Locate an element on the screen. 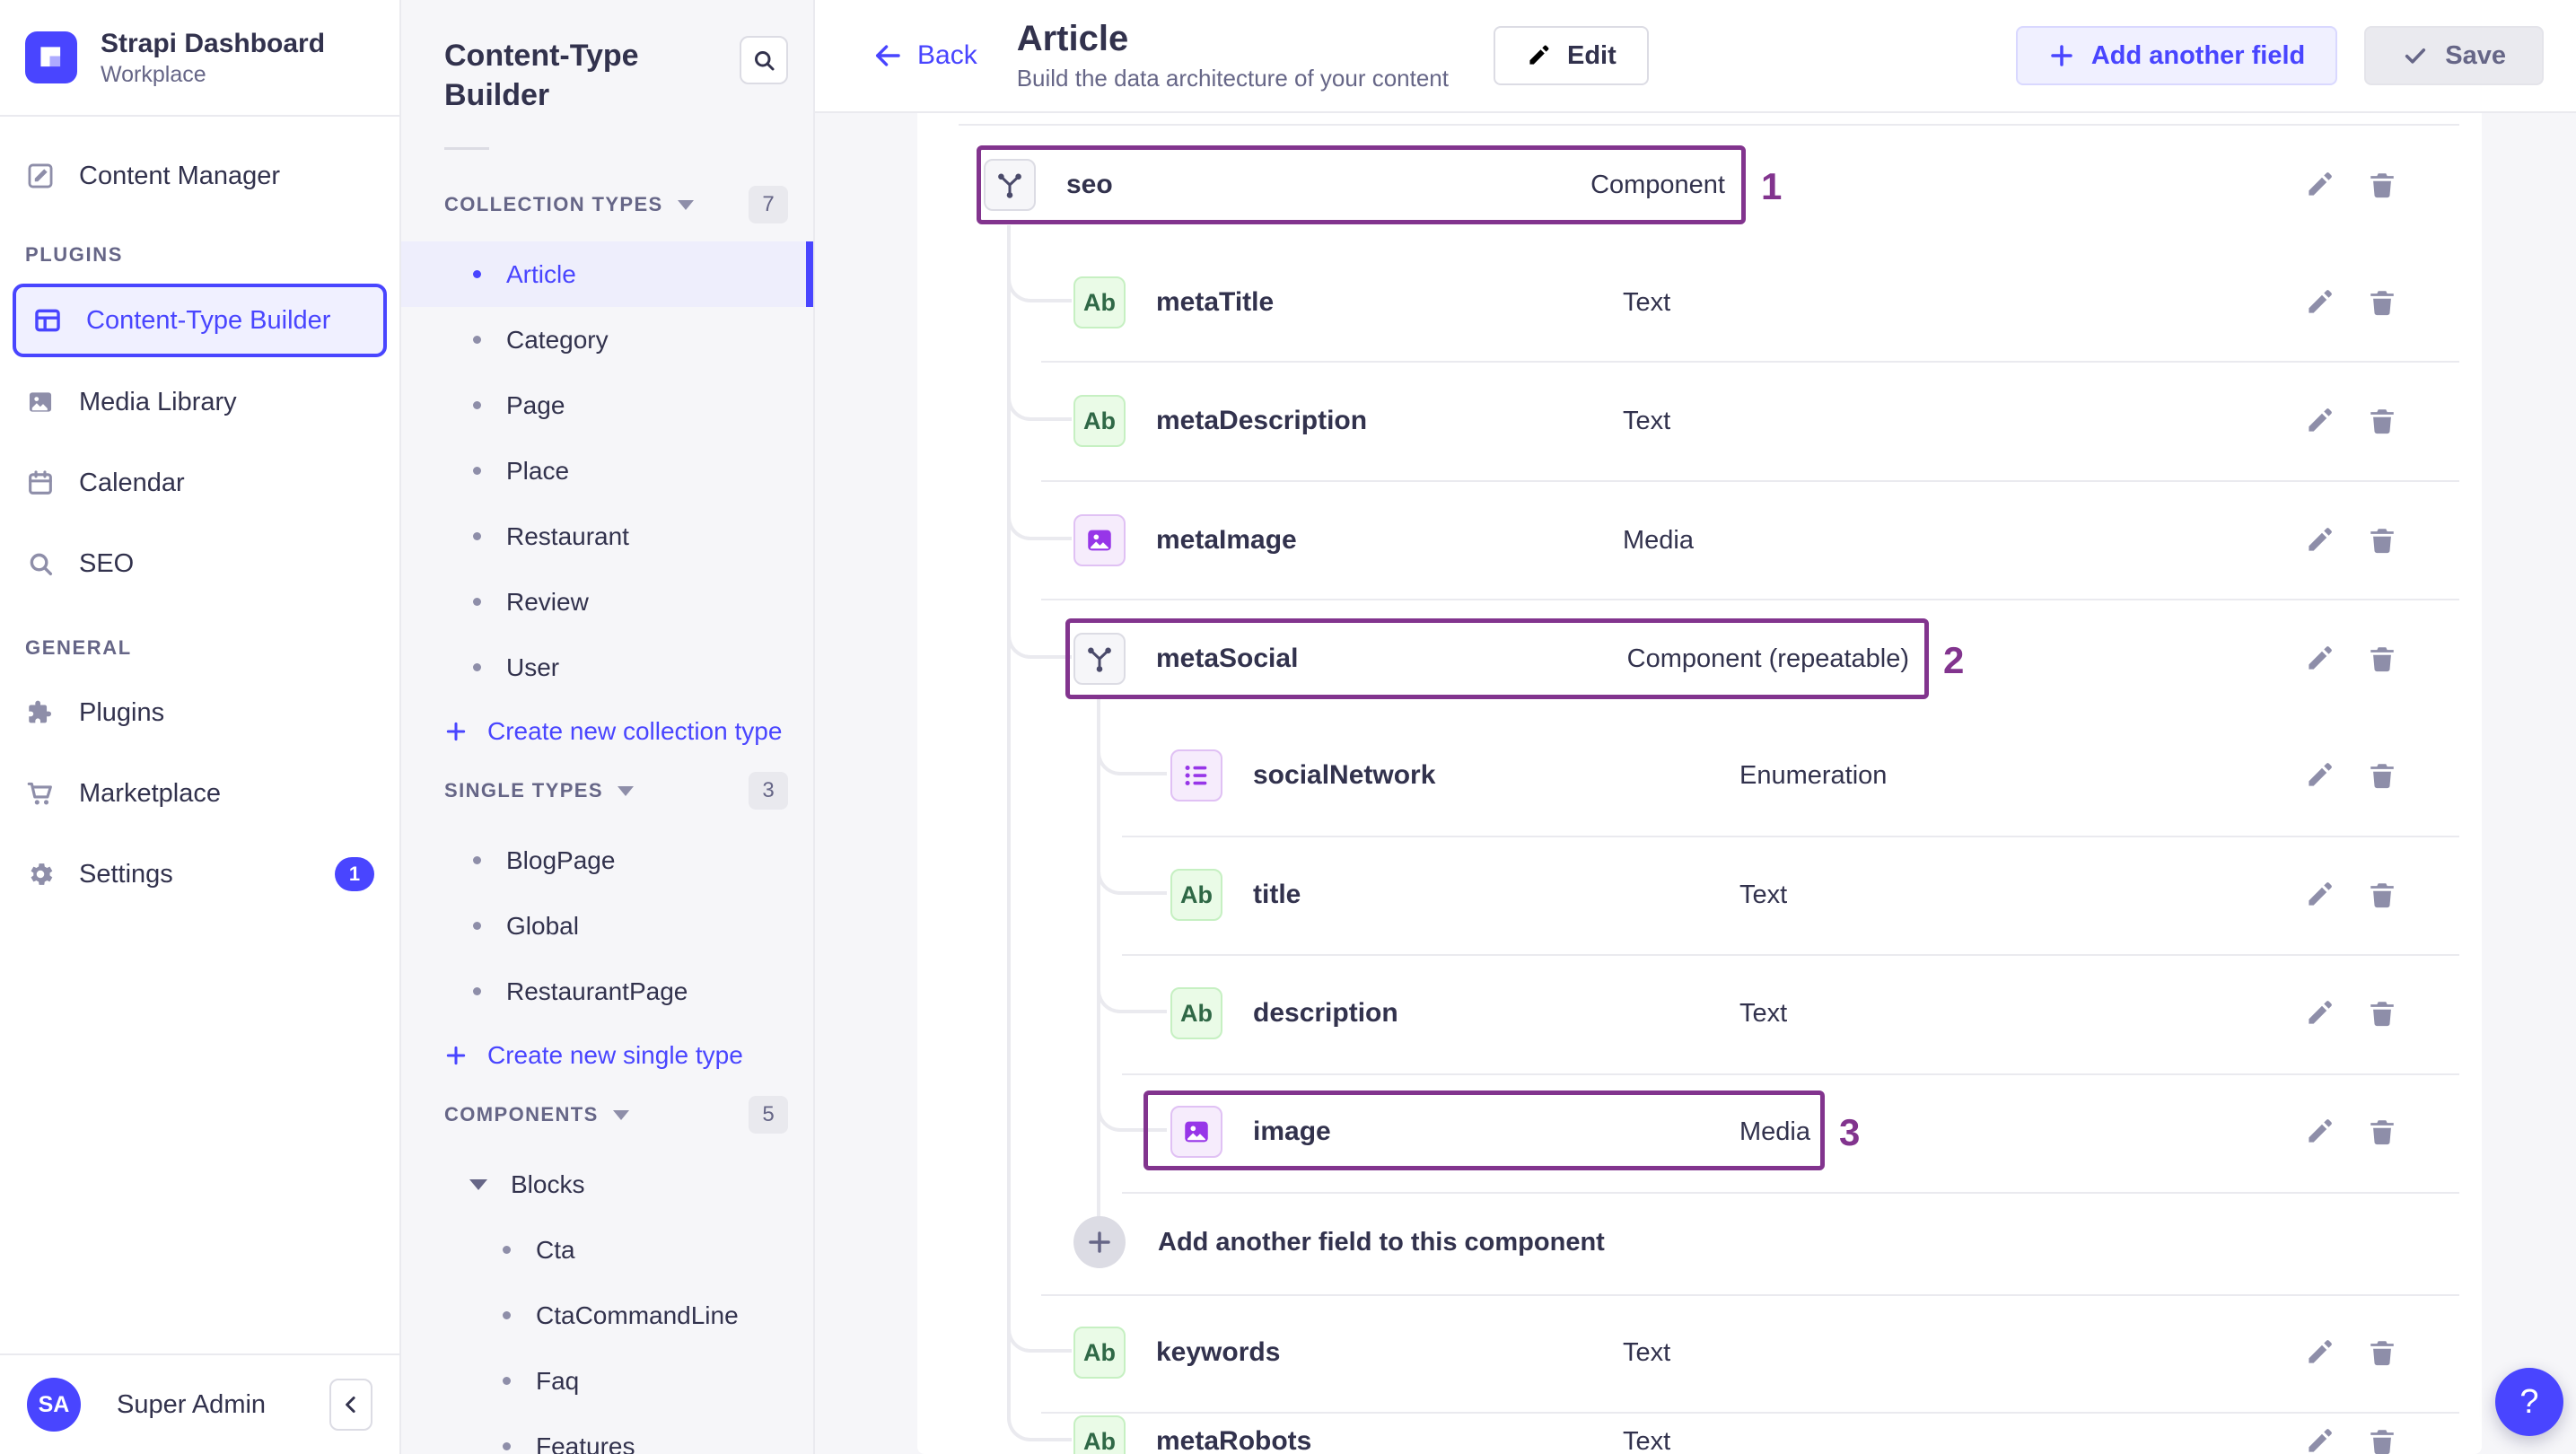  field-row-socialnetwork: socialNetwork Enumeration is located at coordinates (1699, 775).